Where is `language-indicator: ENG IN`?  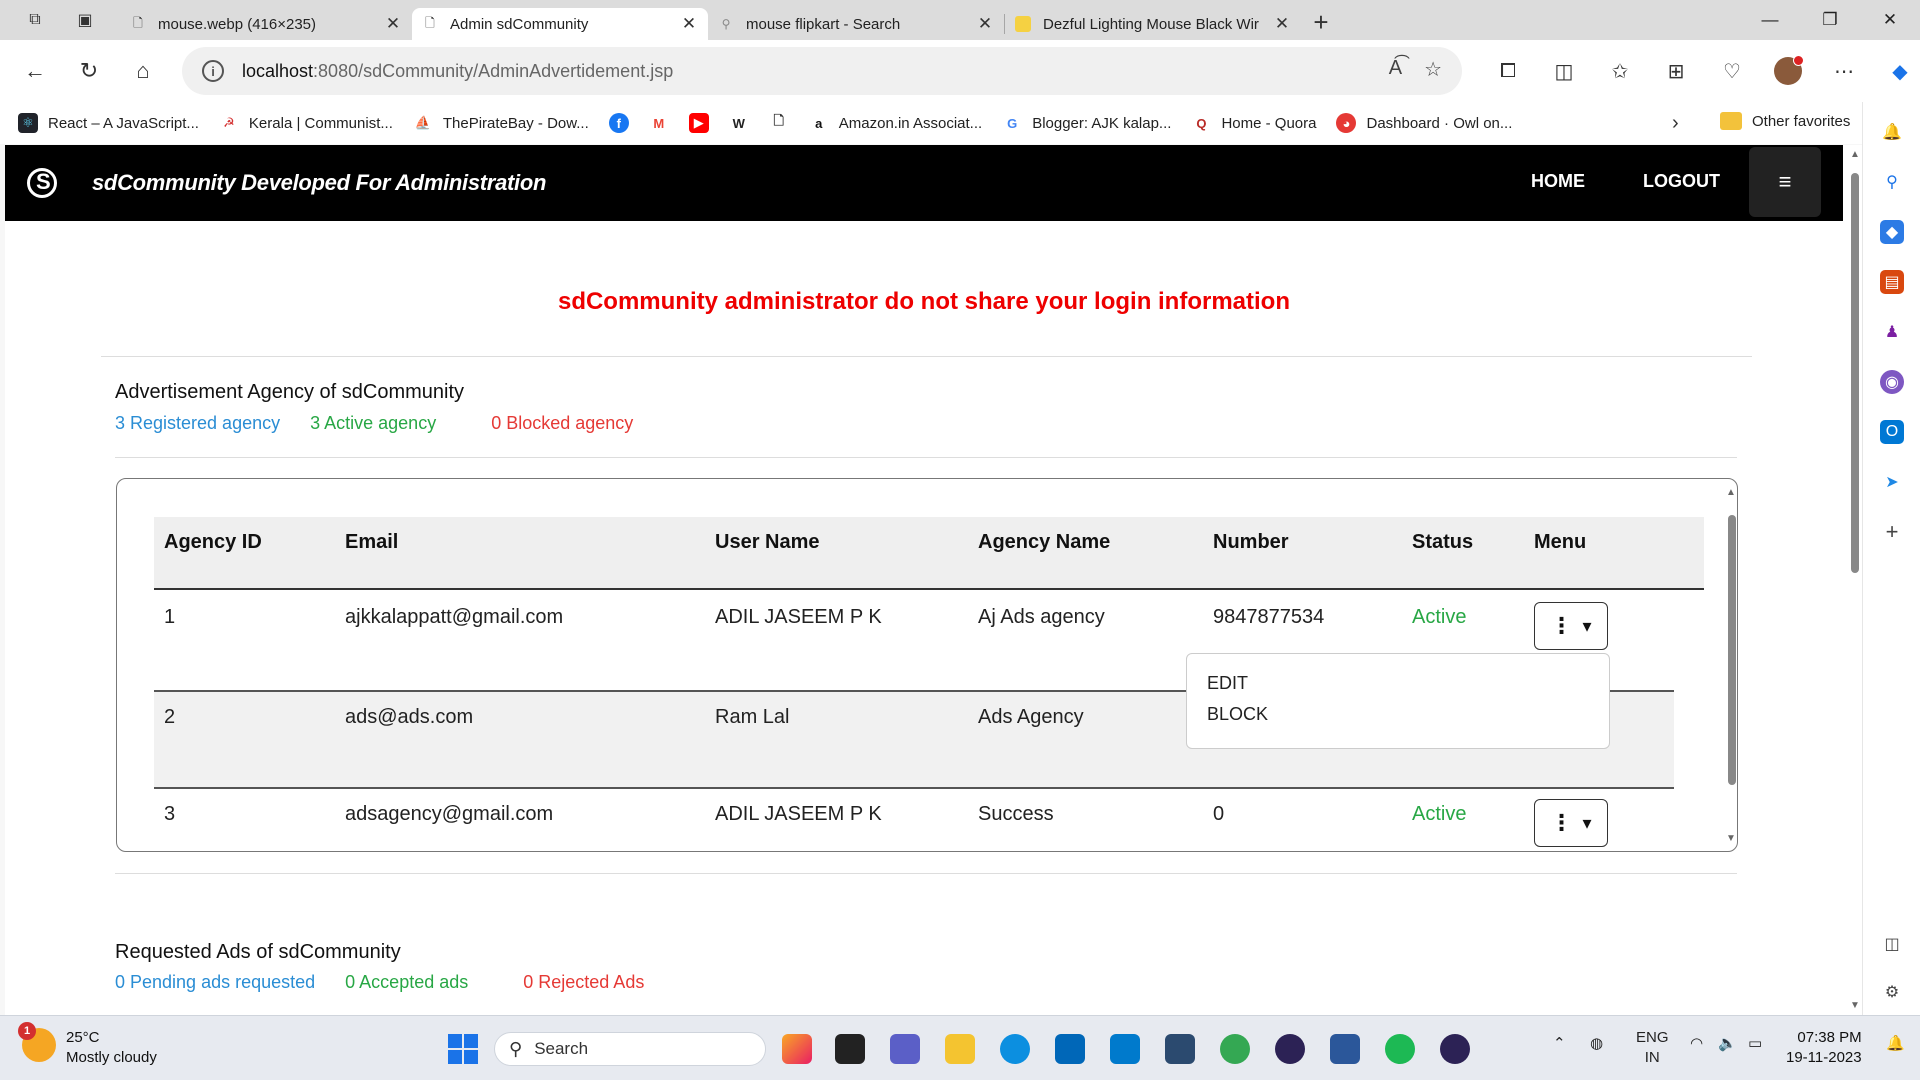
language-indicator: ENG IN is located at coordinates (1652, 1048).